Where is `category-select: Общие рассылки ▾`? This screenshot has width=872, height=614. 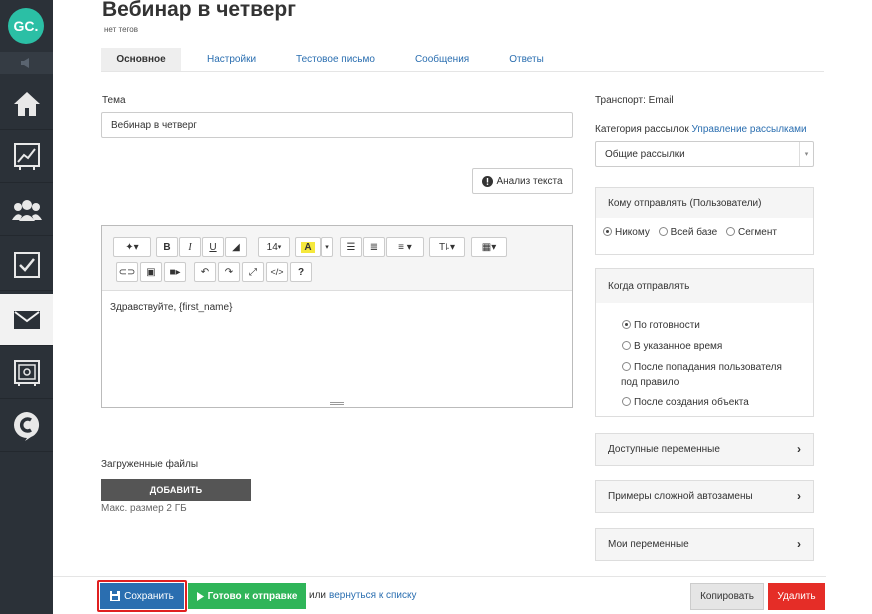 category-select: Общие рассылки ▾ is located at coordinates (704, 154).